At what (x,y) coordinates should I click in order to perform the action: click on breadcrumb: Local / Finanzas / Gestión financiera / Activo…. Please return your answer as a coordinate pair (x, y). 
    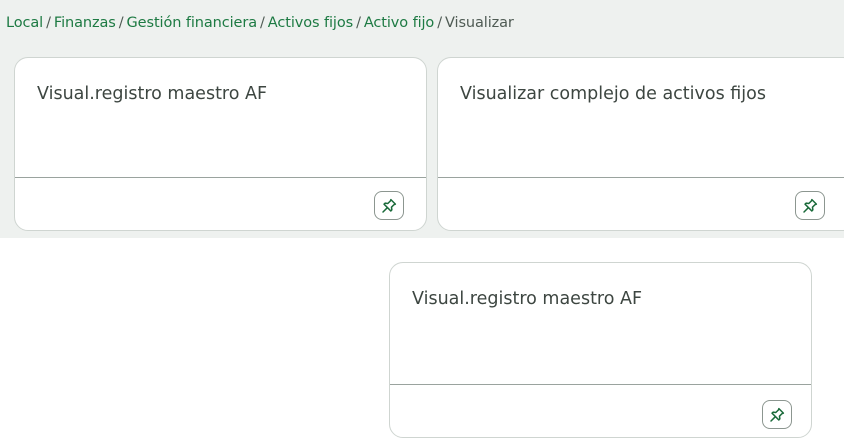
    Looking at the image, I should click on (260, 23).